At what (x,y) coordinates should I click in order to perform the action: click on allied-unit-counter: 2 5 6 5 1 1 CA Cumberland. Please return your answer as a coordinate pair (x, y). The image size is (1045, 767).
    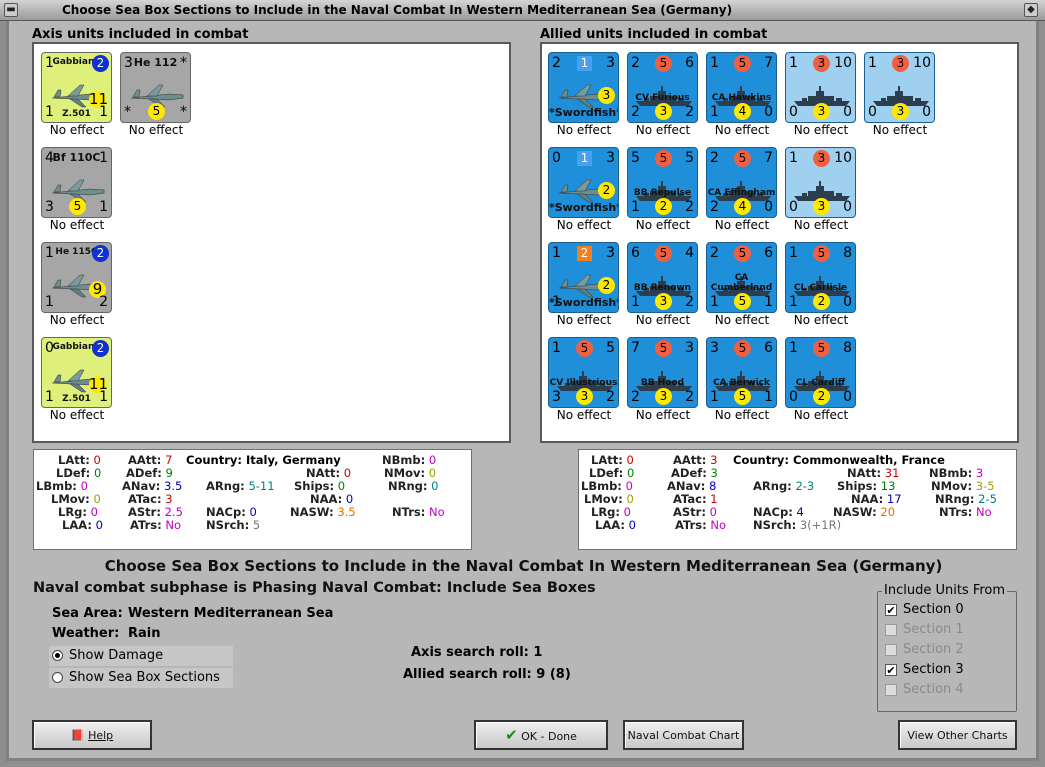
    Looking at the image, I should click on (741, 277).